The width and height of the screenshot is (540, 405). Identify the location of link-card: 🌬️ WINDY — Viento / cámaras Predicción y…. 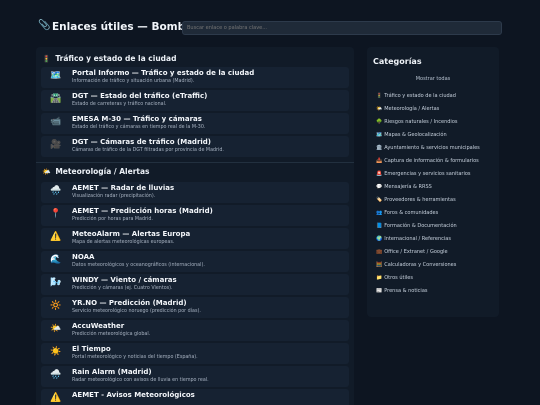
(195, 284).